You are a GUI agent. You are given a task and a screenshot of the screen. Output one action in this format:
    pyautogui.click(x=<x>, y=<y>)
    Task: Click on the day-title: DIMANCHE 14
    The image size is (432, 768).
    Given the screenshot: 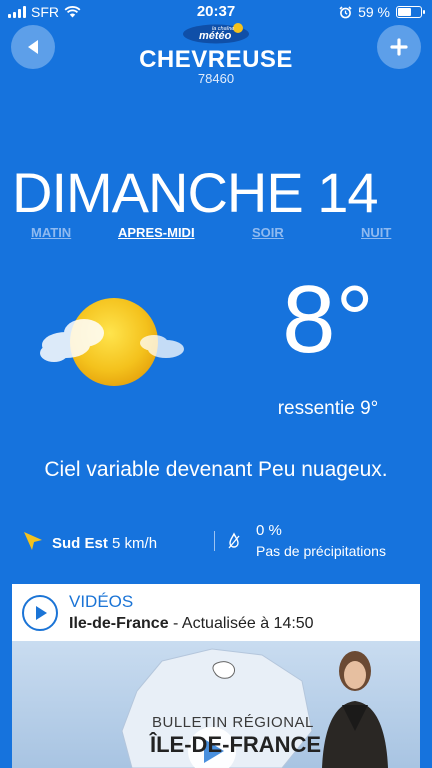 What is the action you would take?
    pyautogui.click(x=195, y=192)
    